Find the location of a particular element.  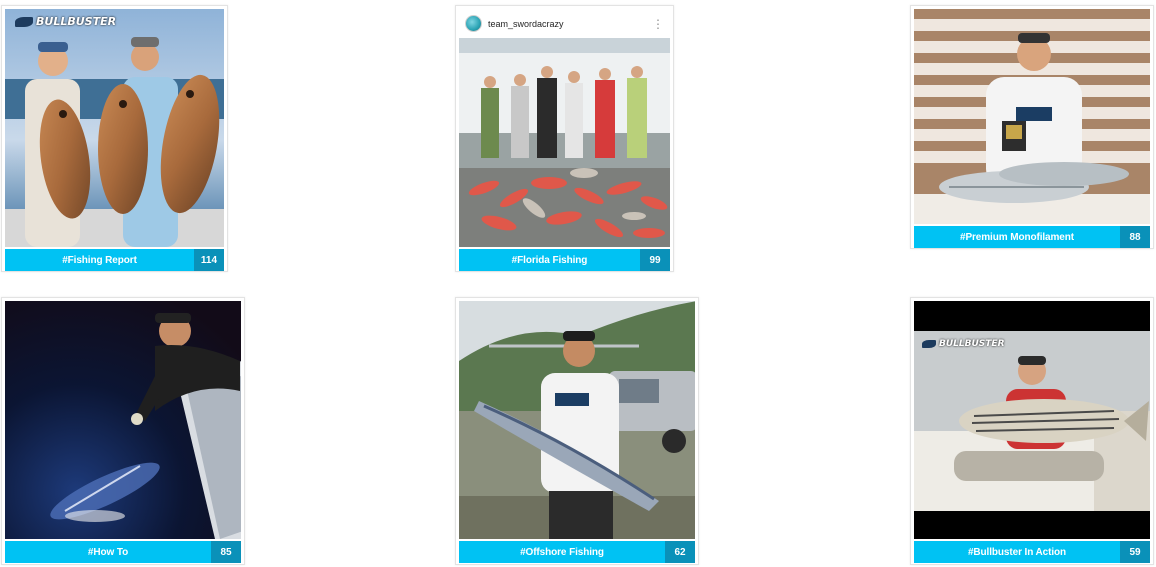

post-count-badge: 85 is located at coordinates (226, 552).